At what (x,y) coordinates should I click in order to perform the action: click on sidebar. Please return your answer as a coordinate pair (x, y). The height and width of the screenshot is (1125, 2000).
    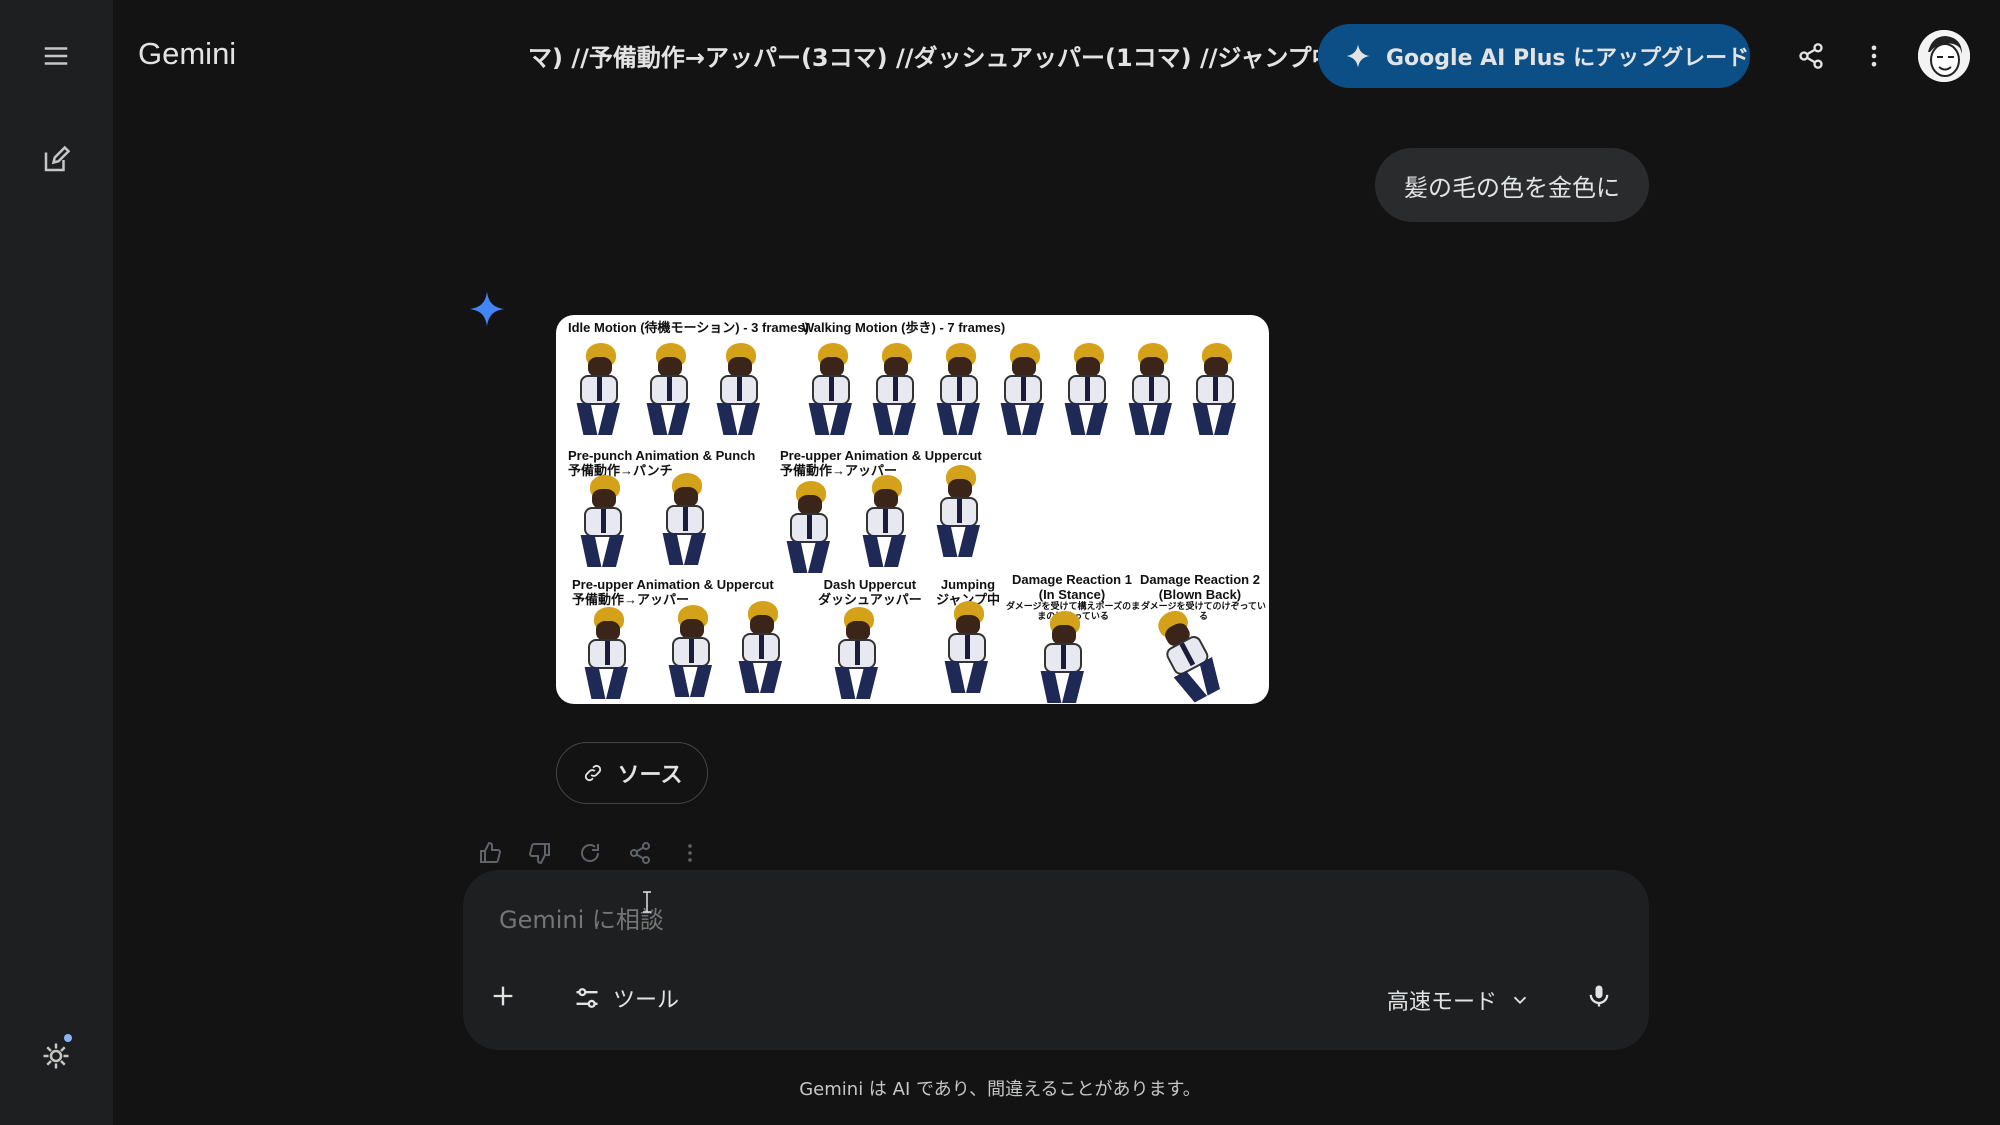
    Looking at the image, I should click on (56, 562).